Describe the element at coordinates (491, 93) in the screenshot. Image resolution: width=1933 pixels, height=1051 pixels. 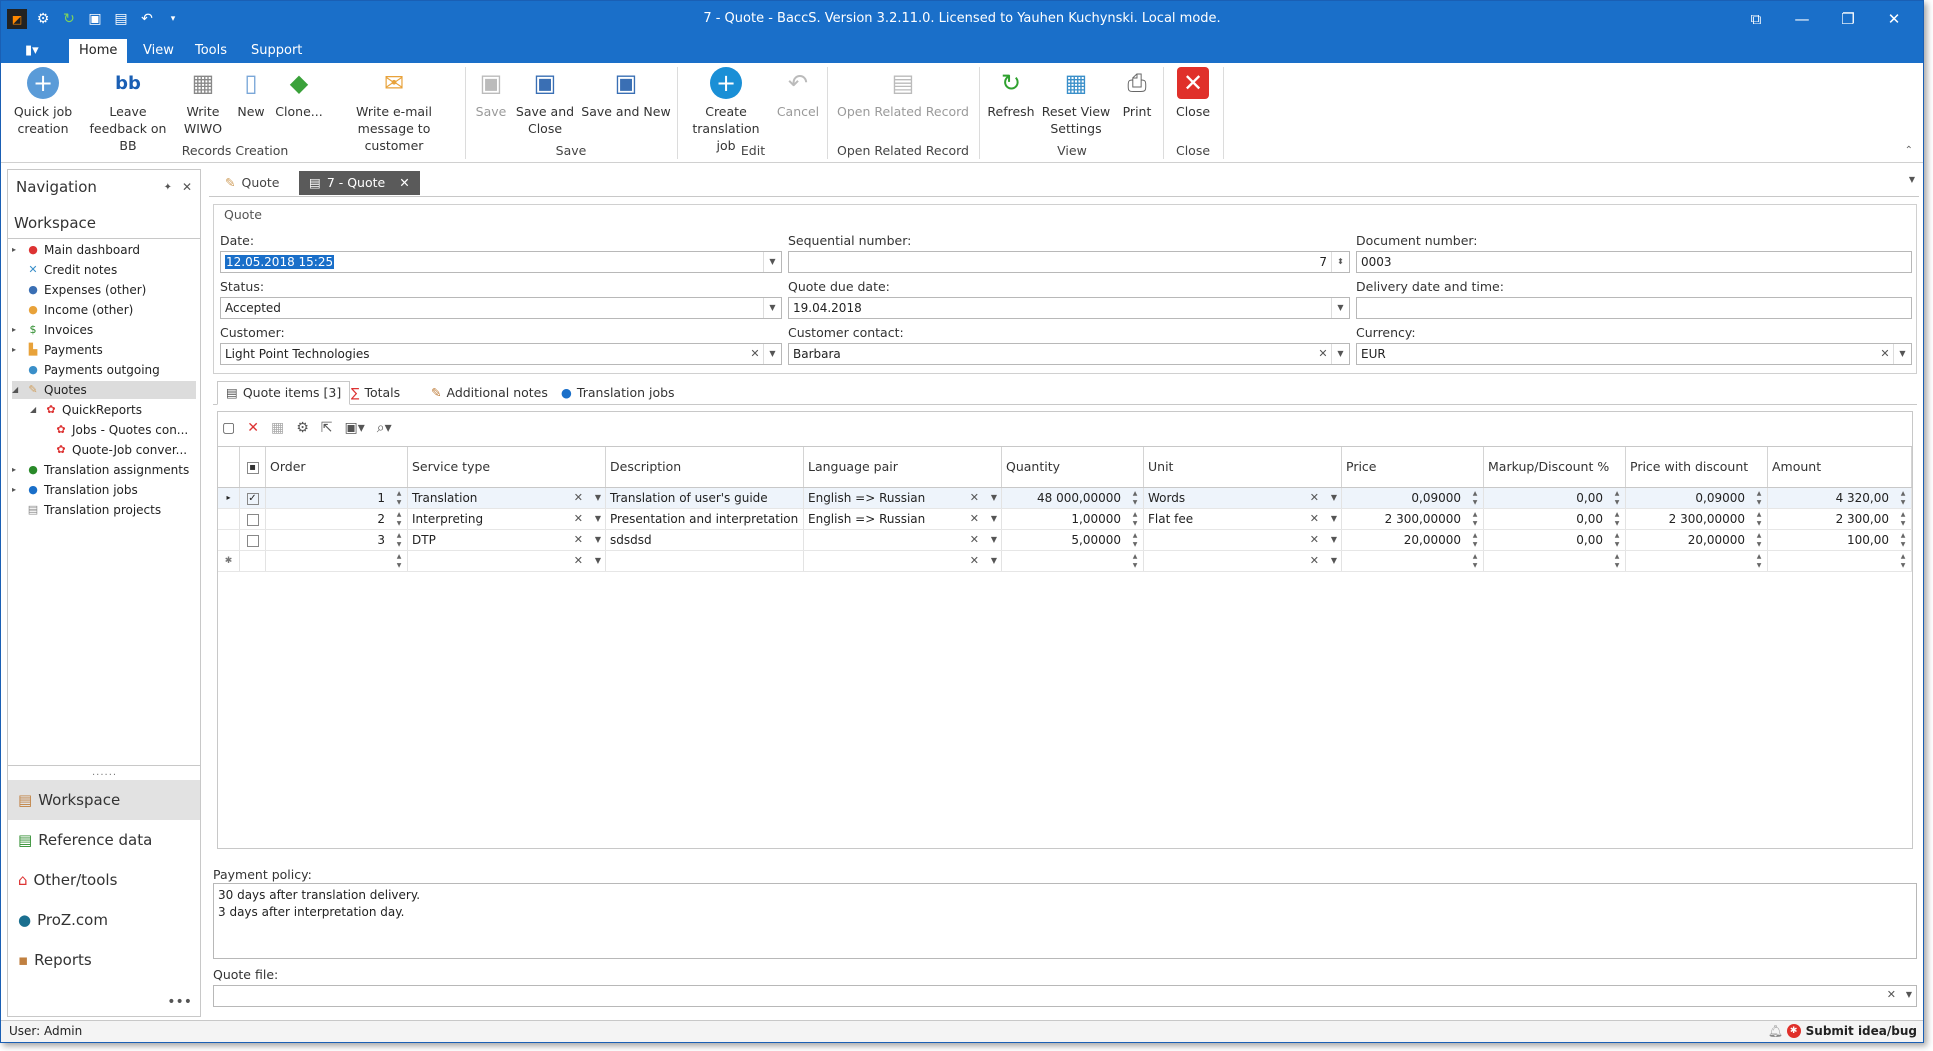
I see `save-button: ▣ Save` at that location.